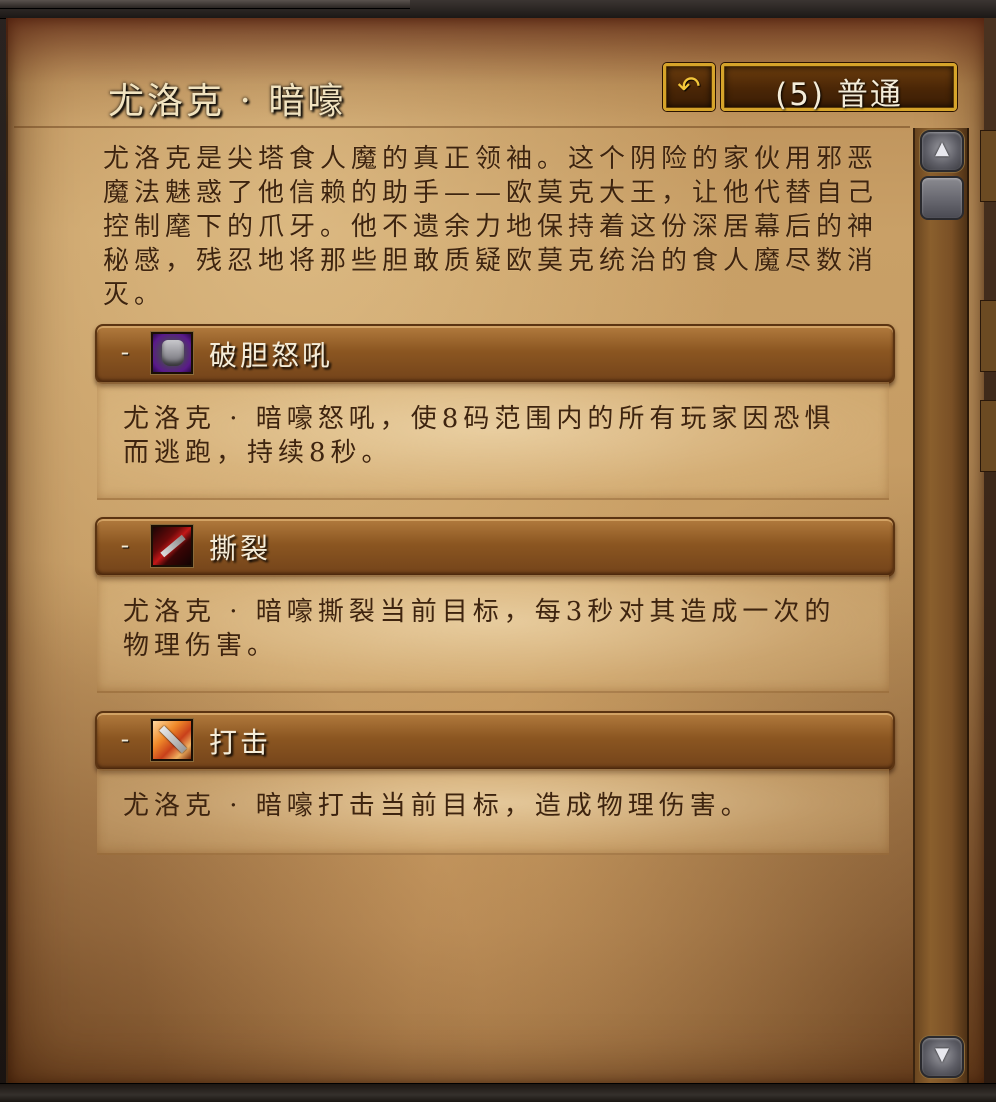  I want to click on difficulty-dropdown: (5) 普通, so click(839, 88).